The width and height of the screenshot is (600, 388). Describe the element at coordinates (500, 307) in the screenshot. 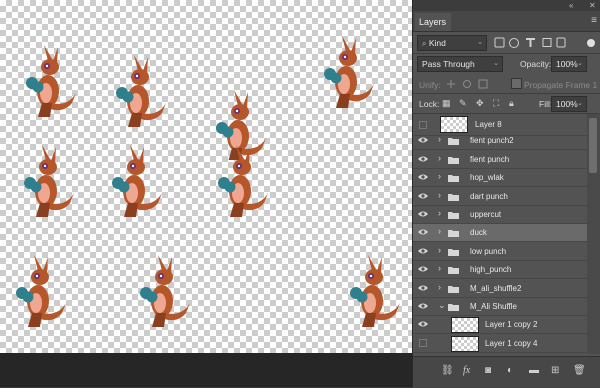

I see `layer-row: ⌄ M_Ali Shuffle` at that location.